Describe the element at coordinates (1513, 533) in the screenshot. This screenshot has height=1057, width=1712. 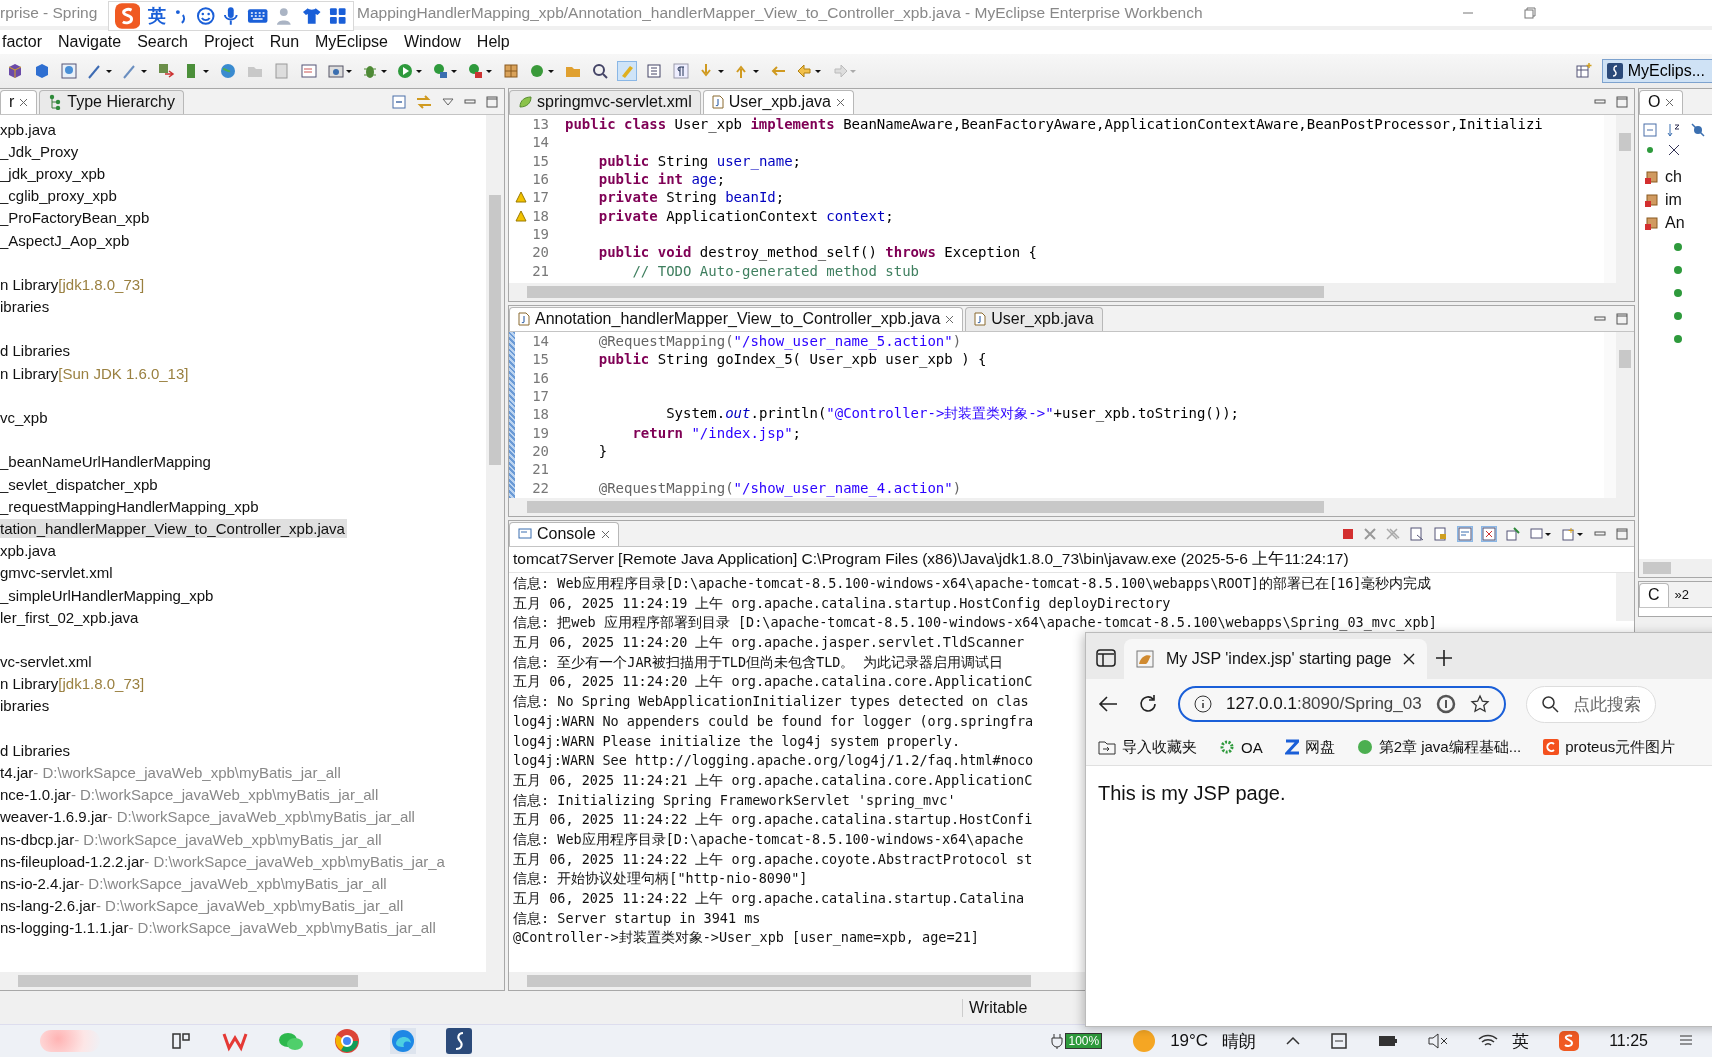
I see `pin-icon` at that location.